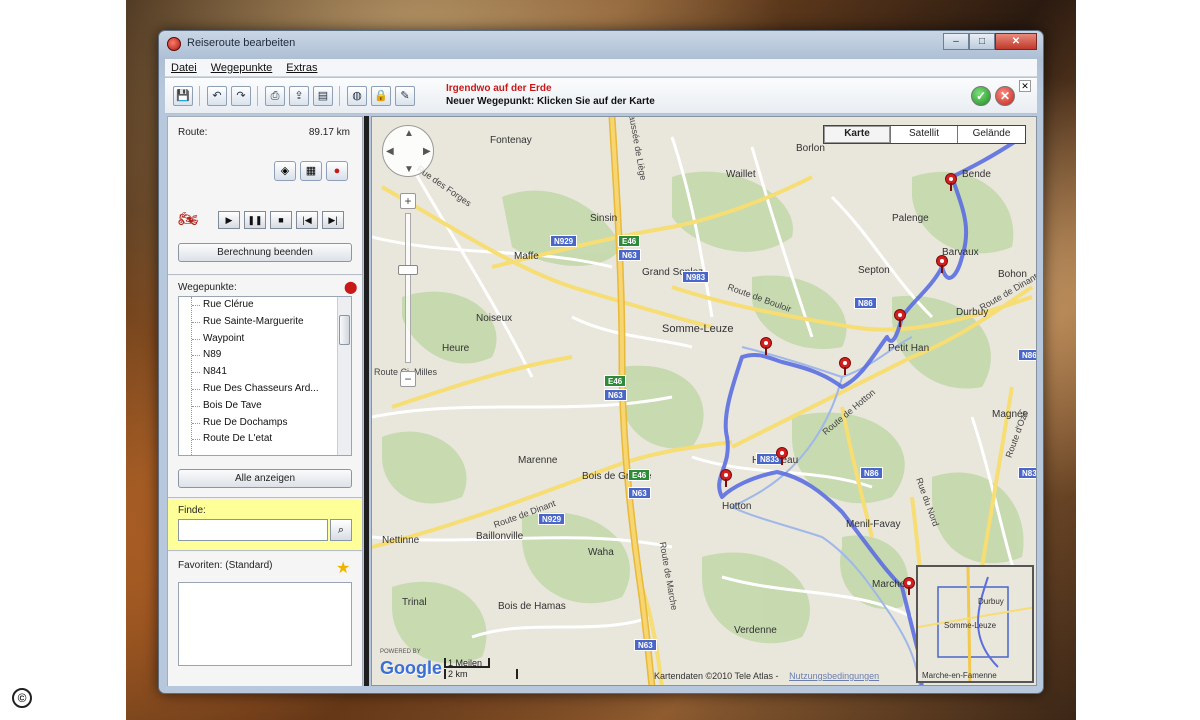  Describe the element at coordinates (196, 373) in the screenshot. I see `tree-connector` at that location.